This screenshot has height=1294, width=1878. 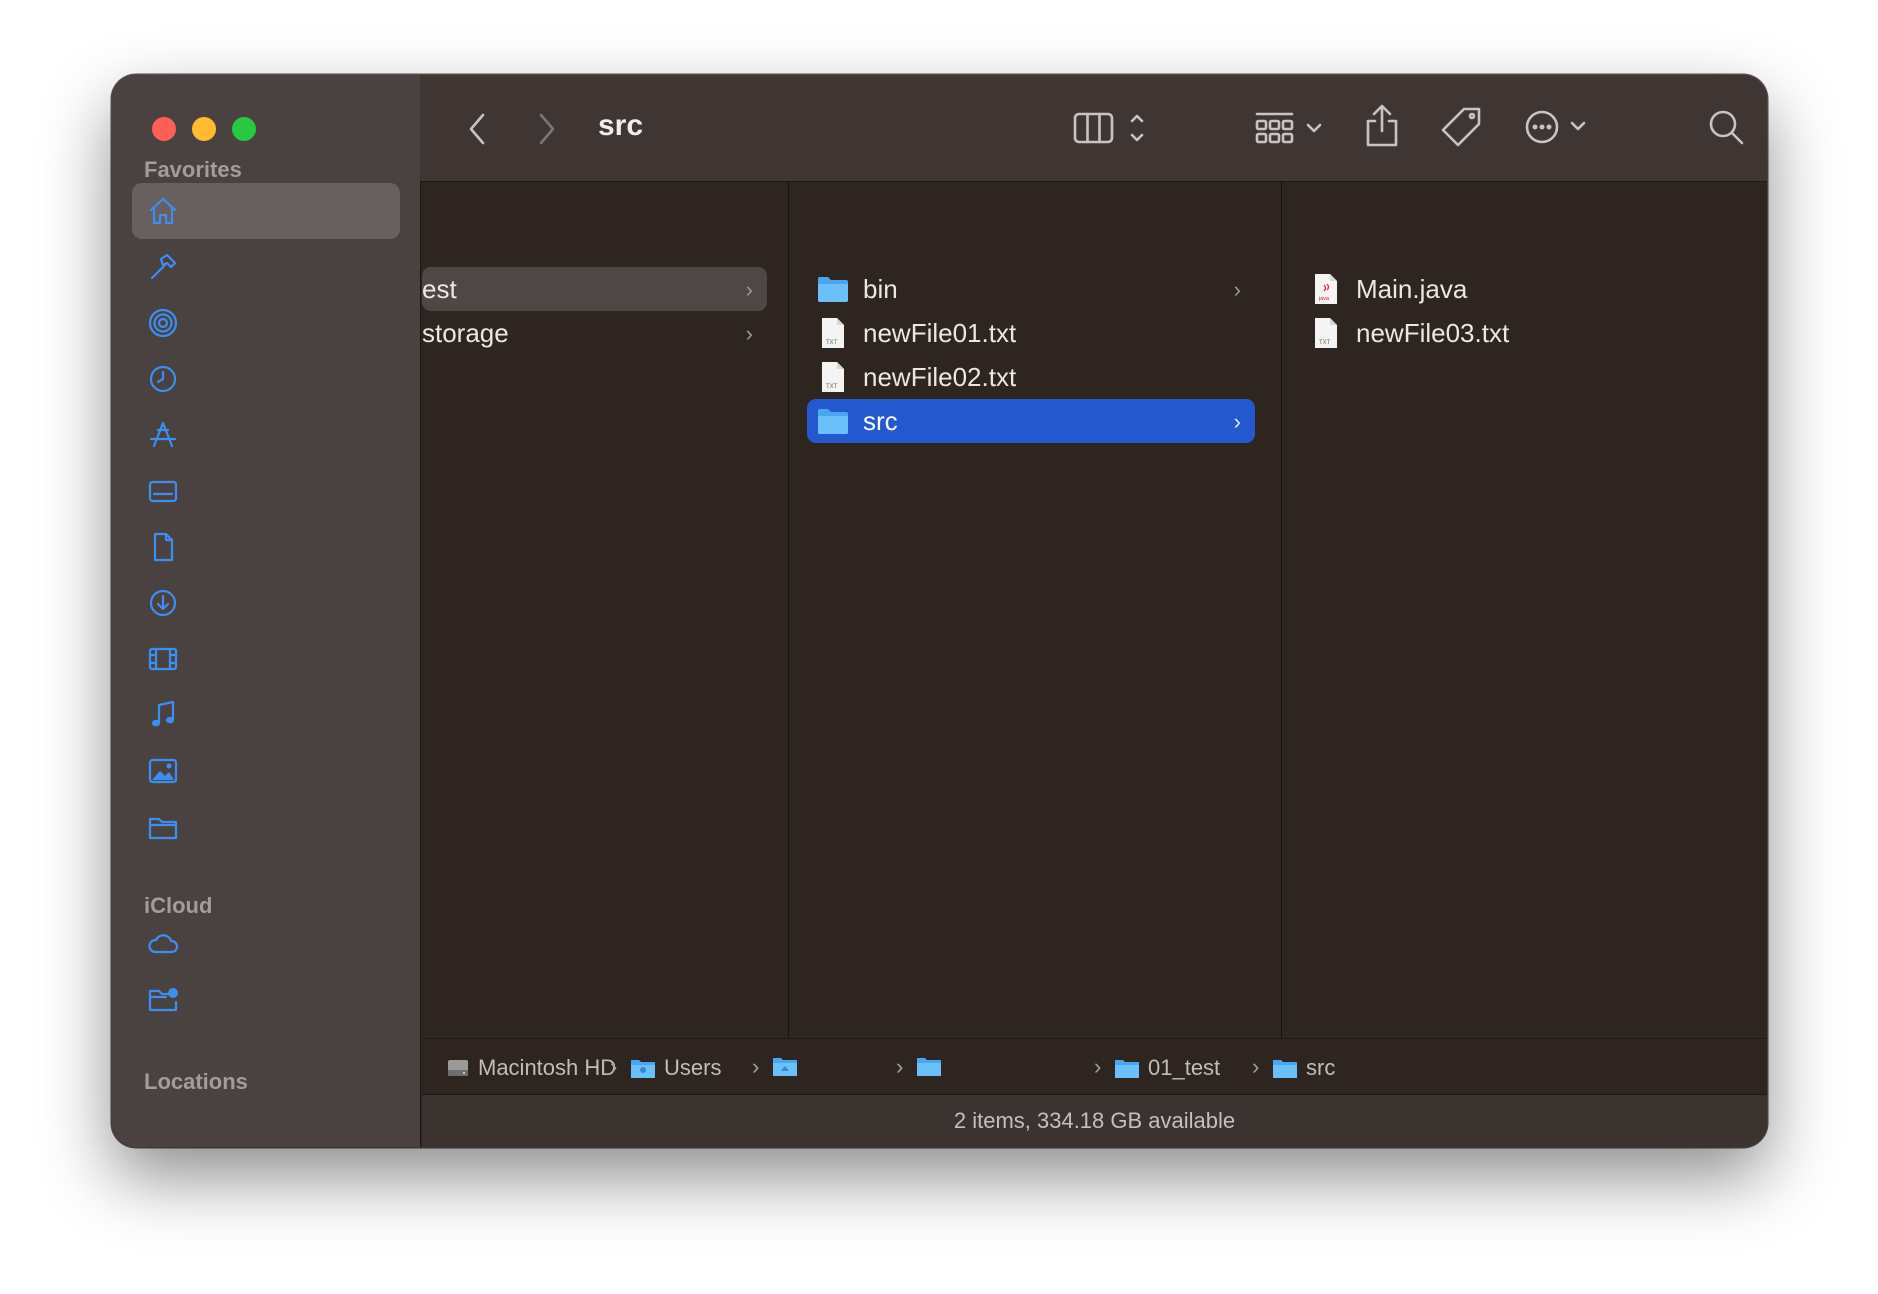 I want to click on column-row-src: src ›, so click(x=1031, y=421).